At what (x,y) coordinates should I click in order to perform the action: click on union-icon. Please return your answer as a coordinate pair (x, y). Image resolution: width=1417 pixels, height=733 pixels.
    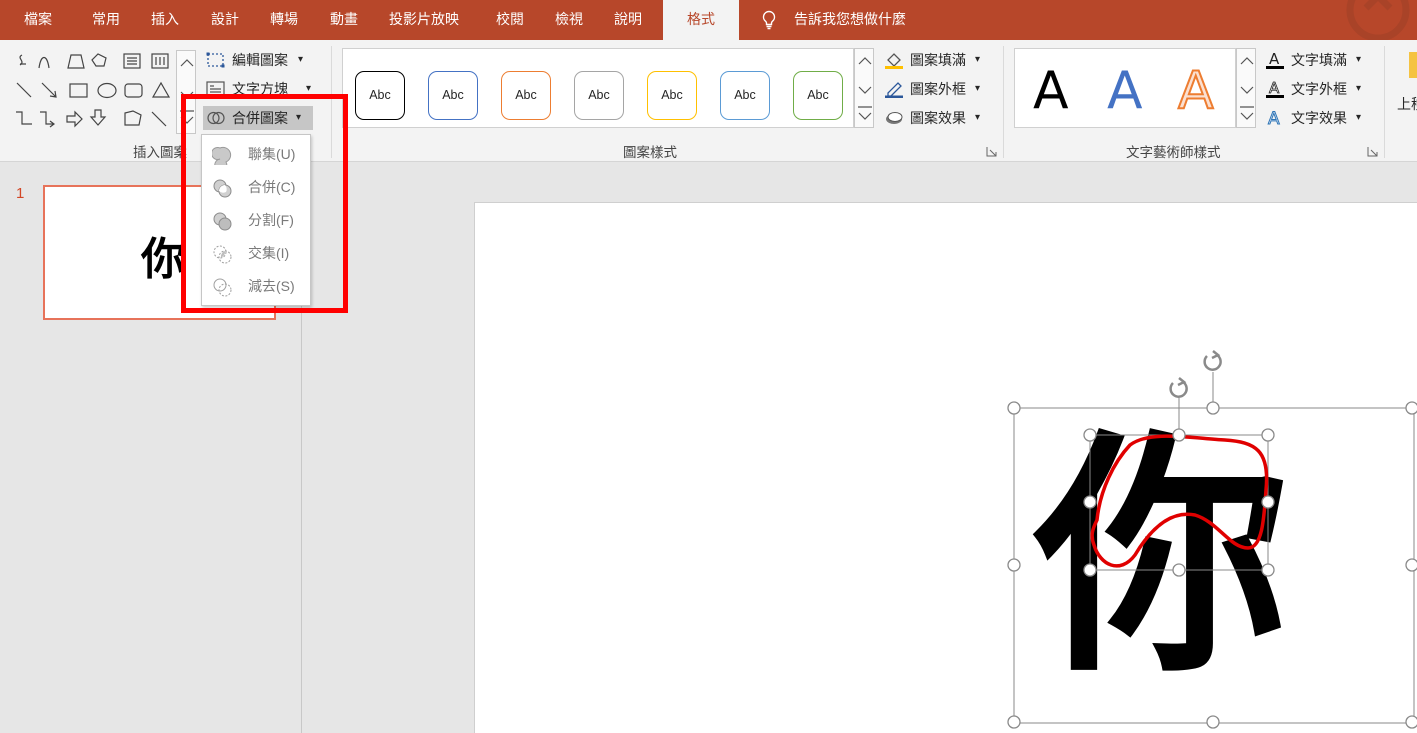
    Looking at the image, I should click on (222, 155).